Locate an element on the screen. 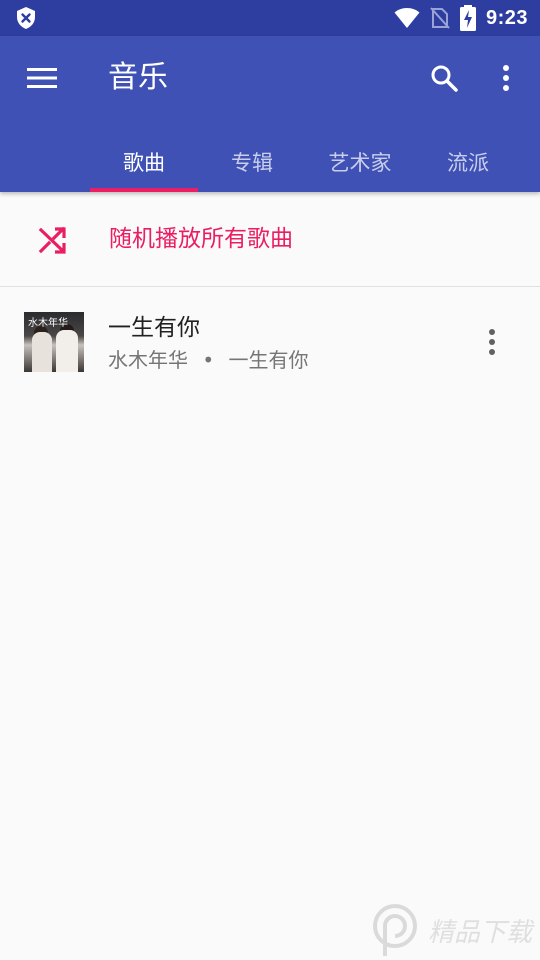 This screenshot has width=540, height=960. tab-bar: 歌曲 专辑 艺术家 流派 is located at coordinates (306, 162).